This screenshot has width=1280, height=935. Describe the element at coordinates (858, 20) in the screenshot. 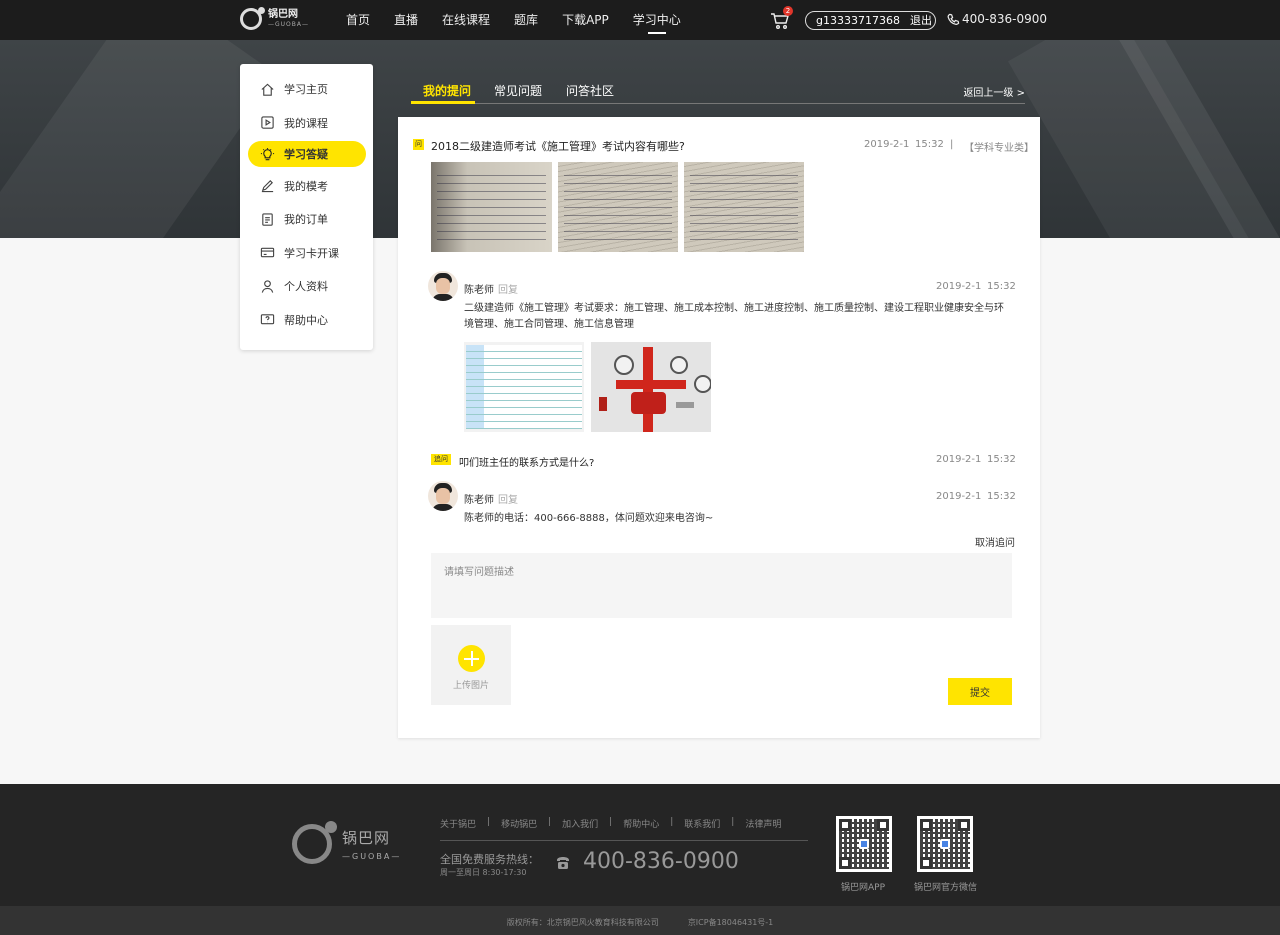

I see `username: g13333717368` at that location.